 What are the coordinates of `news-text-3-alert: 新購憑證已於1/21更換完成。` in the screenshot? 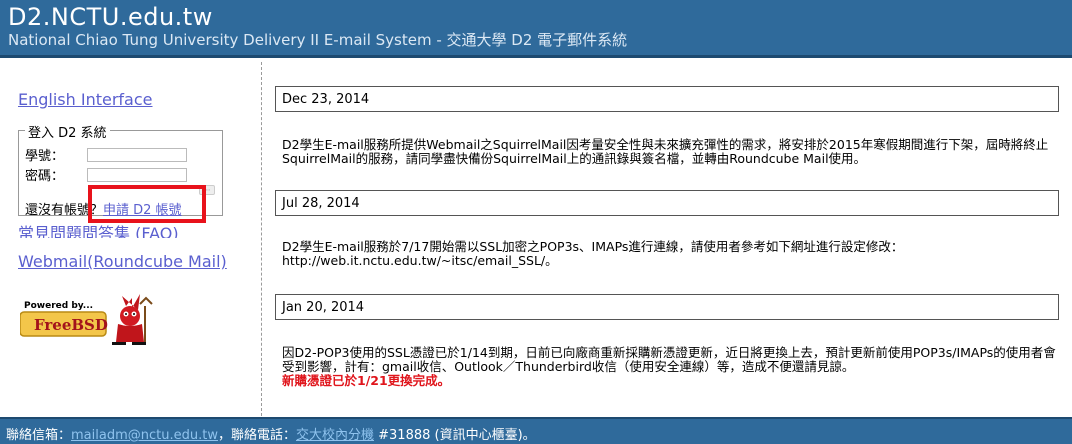 It's located at (366, 380).